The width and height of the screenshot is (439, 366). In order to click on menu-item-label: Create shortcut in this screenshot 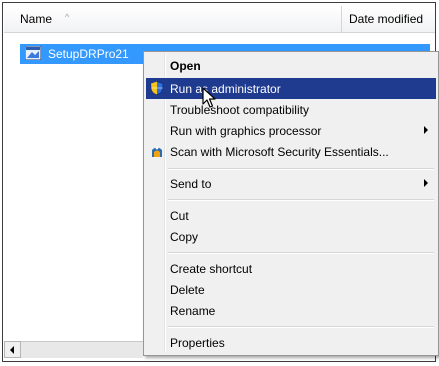, I will do `click(211, 269)`.